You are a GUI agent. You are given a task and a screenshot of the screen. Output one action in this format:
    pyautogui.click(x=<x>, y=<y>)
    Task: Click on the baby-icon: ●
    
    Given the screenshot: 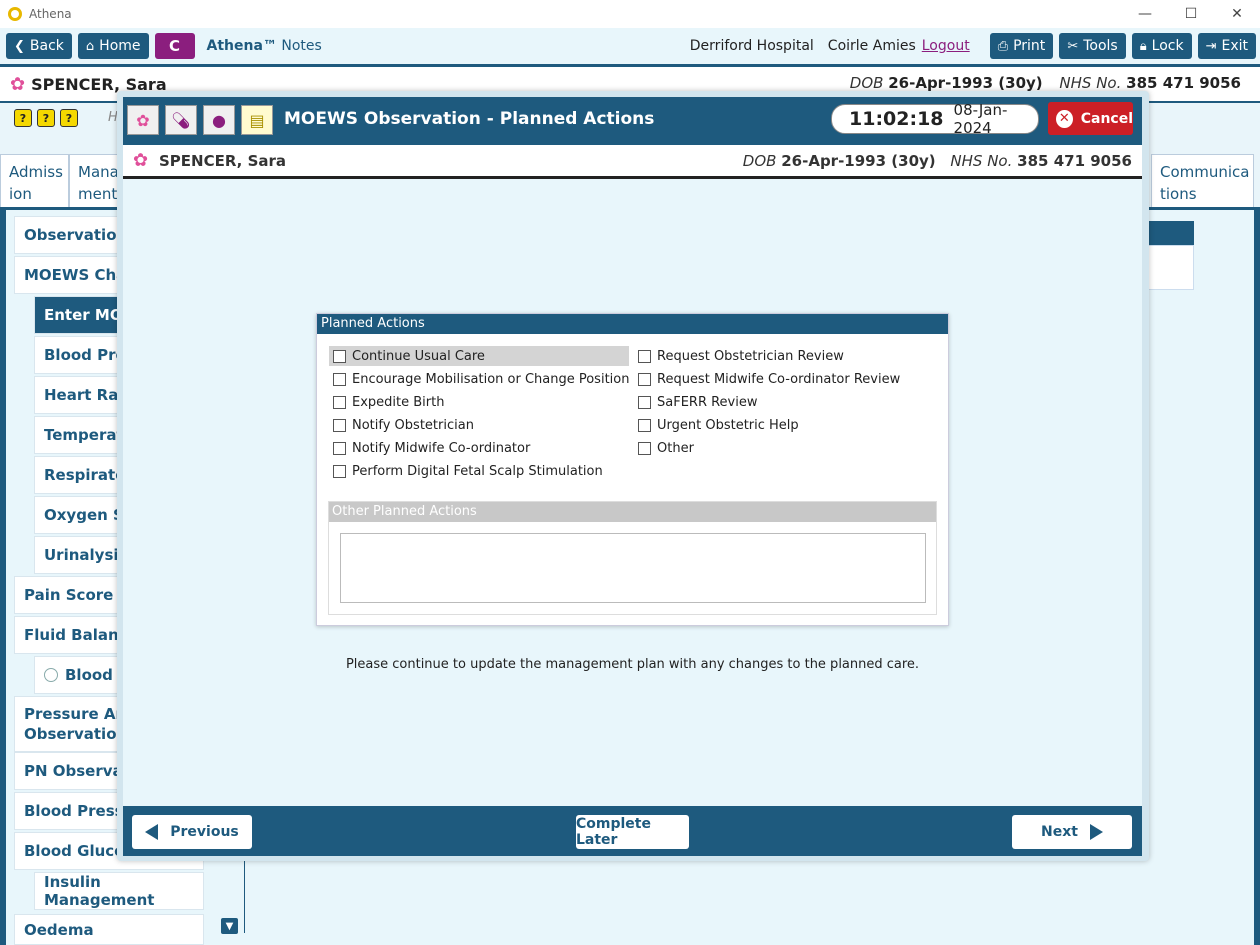 What is the action you would take?
    pyautogui.click(x=219, y=120)
    